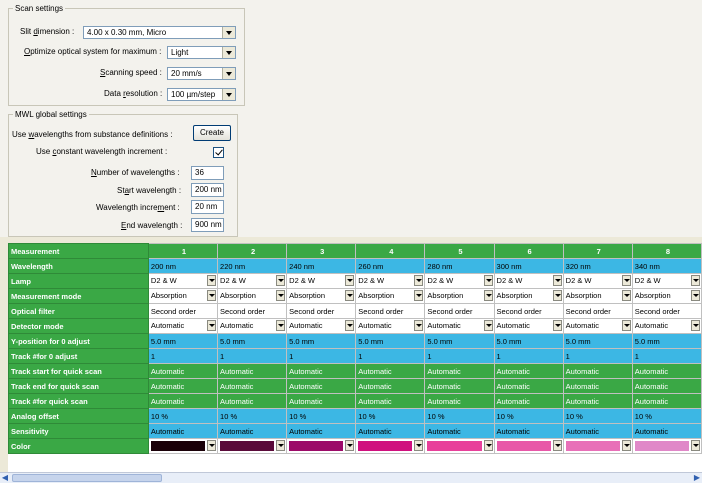 This screenshot has width=702, height=483. I want to click on constant-increment-checkbox, so click(218, 152).